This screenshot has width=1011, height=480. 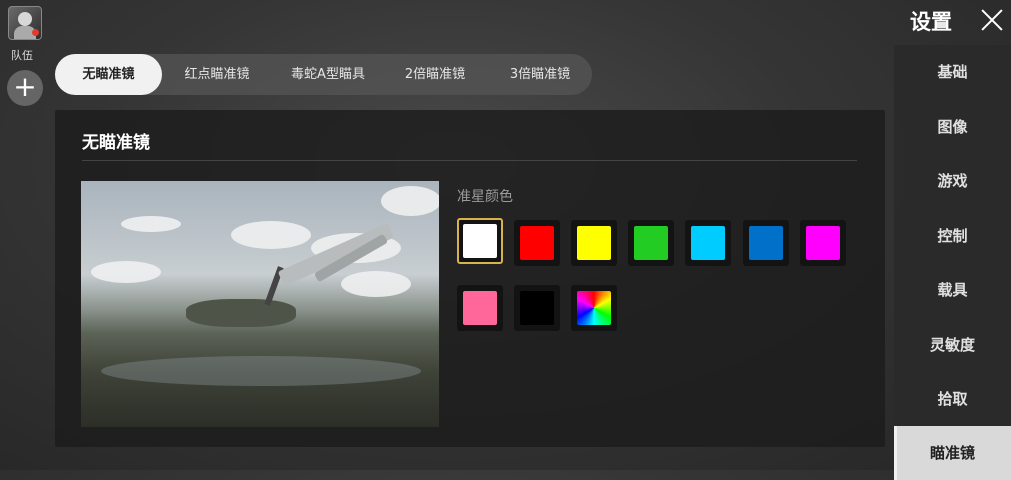 I want to click on status-dot, so click(x=35, y=32).